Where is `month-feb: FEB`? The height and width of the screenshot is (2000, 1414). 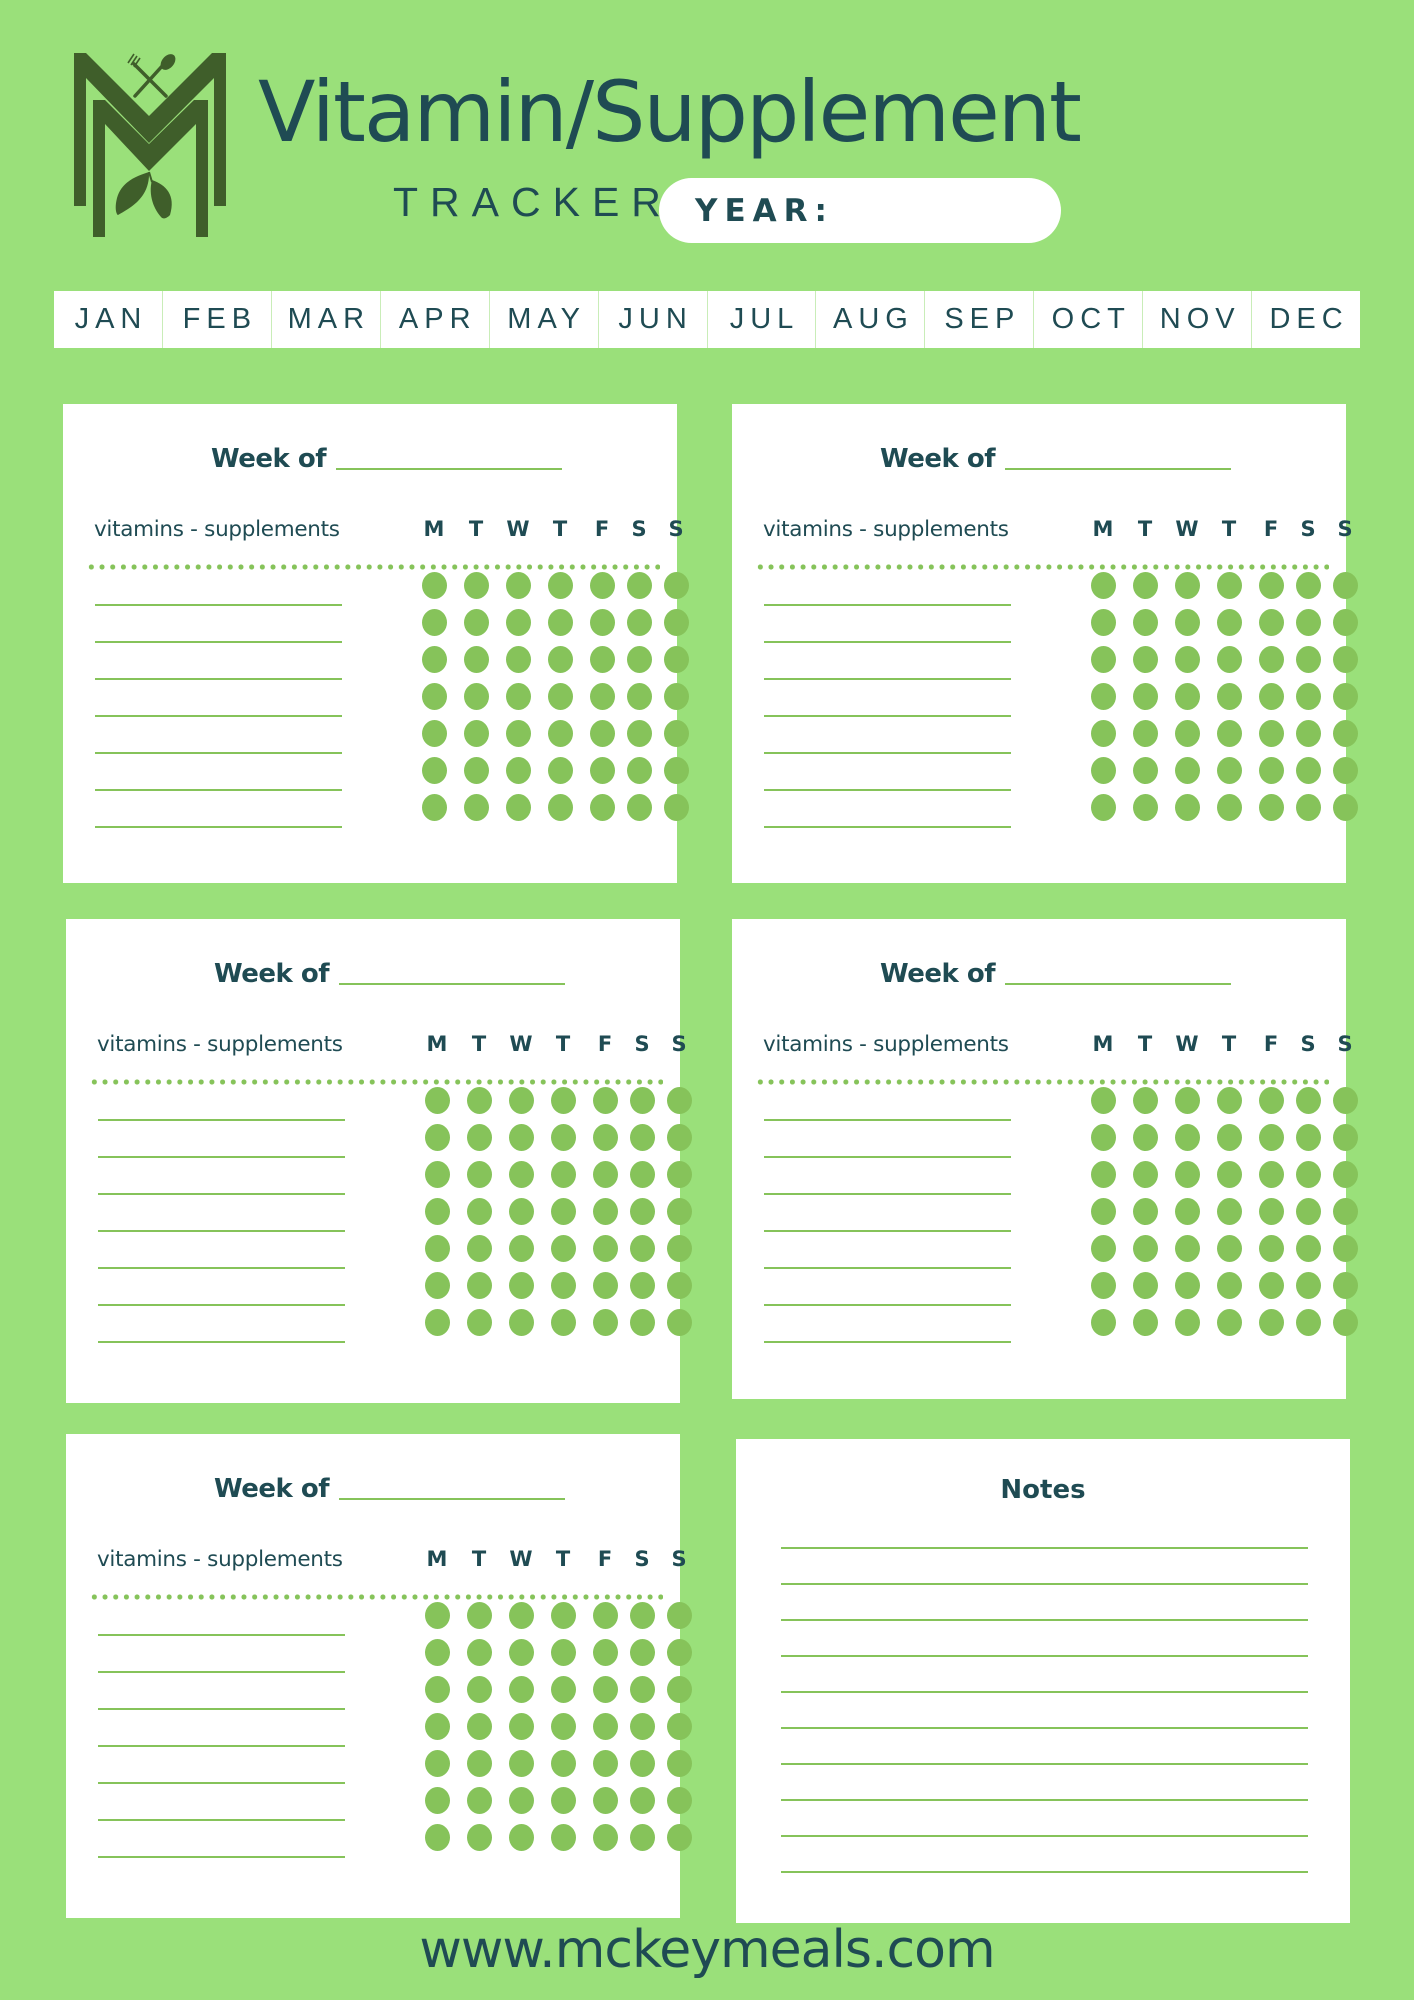
month-feb: FEB is located at coordinates (217, 319).